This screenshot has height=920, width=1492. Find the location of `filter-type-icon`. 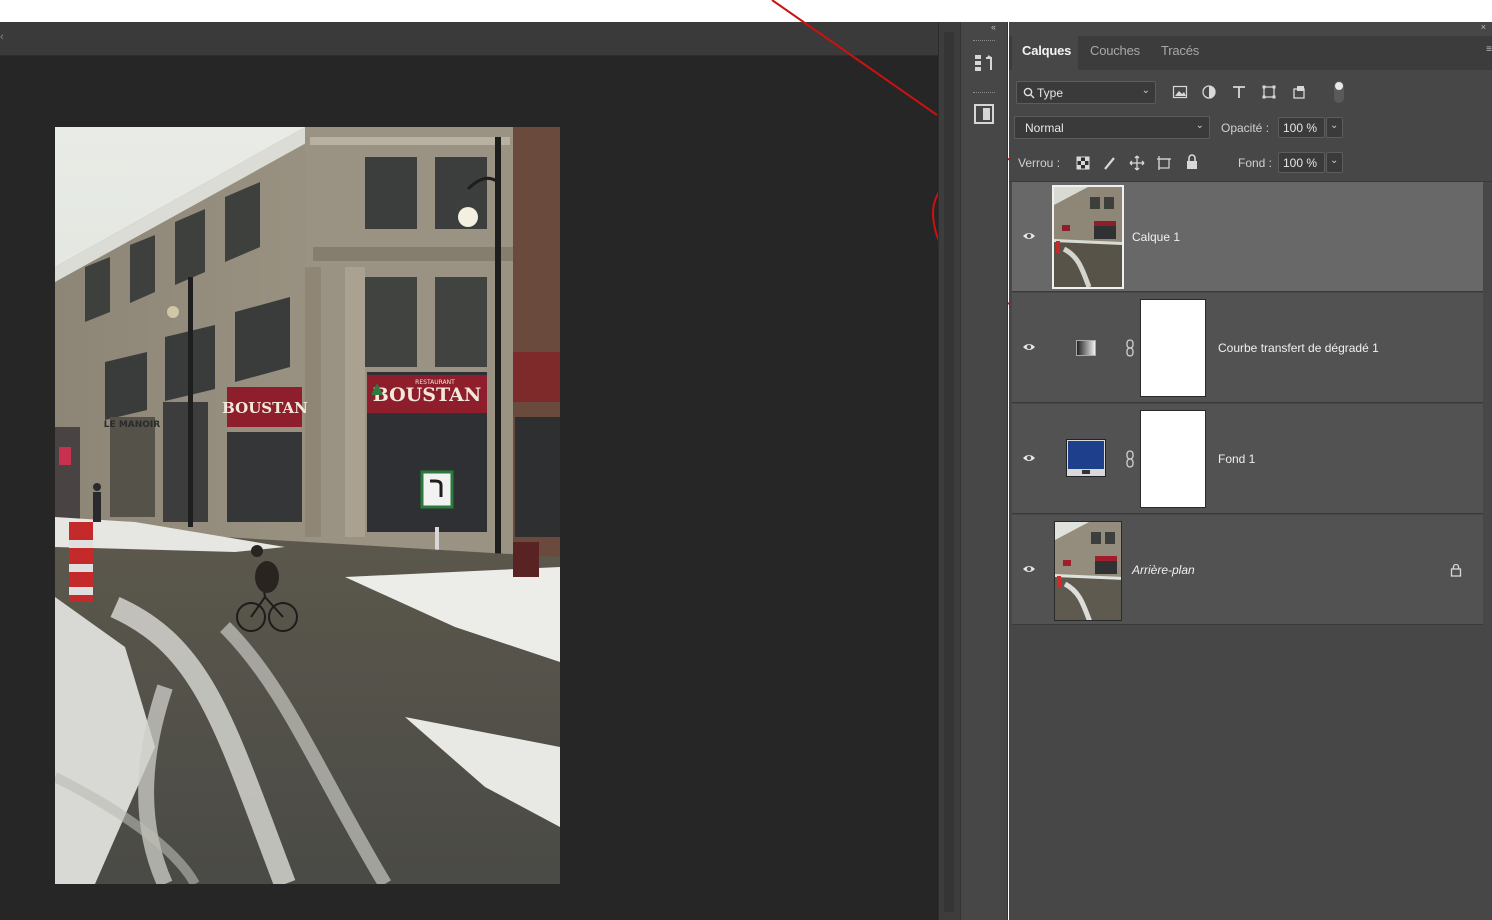

filter-type-icon is located at coordinates (1239, 92).